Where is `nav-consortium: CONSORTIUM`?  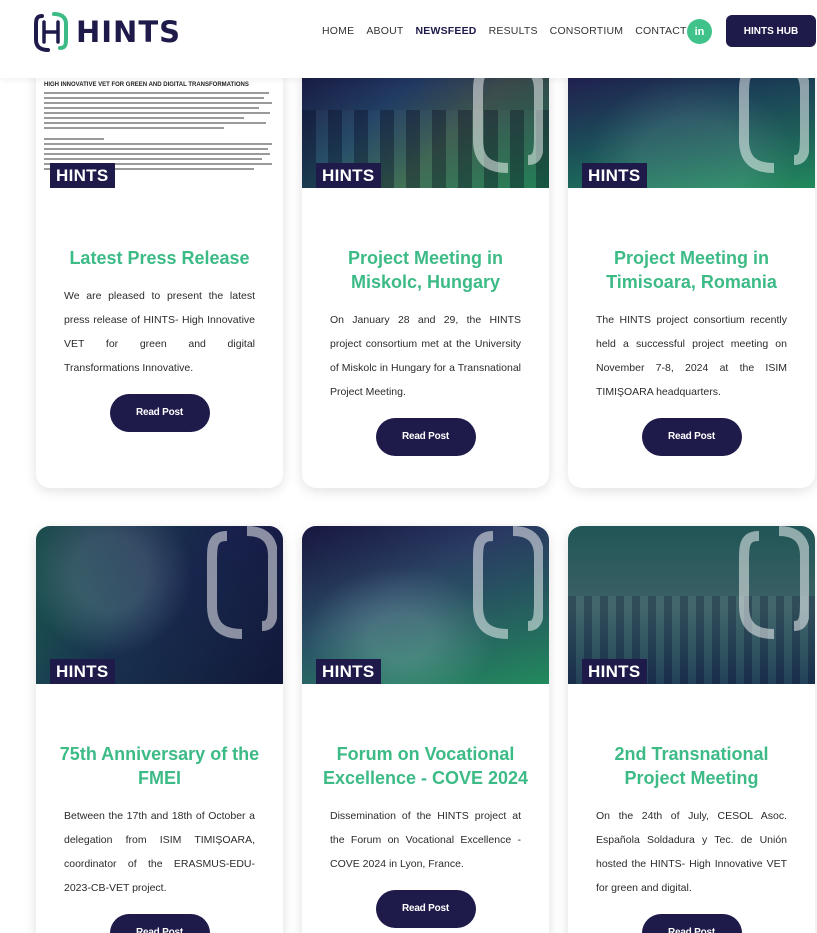 nav-consortium: CONSORTIUM is located at coordinates (587, 31).